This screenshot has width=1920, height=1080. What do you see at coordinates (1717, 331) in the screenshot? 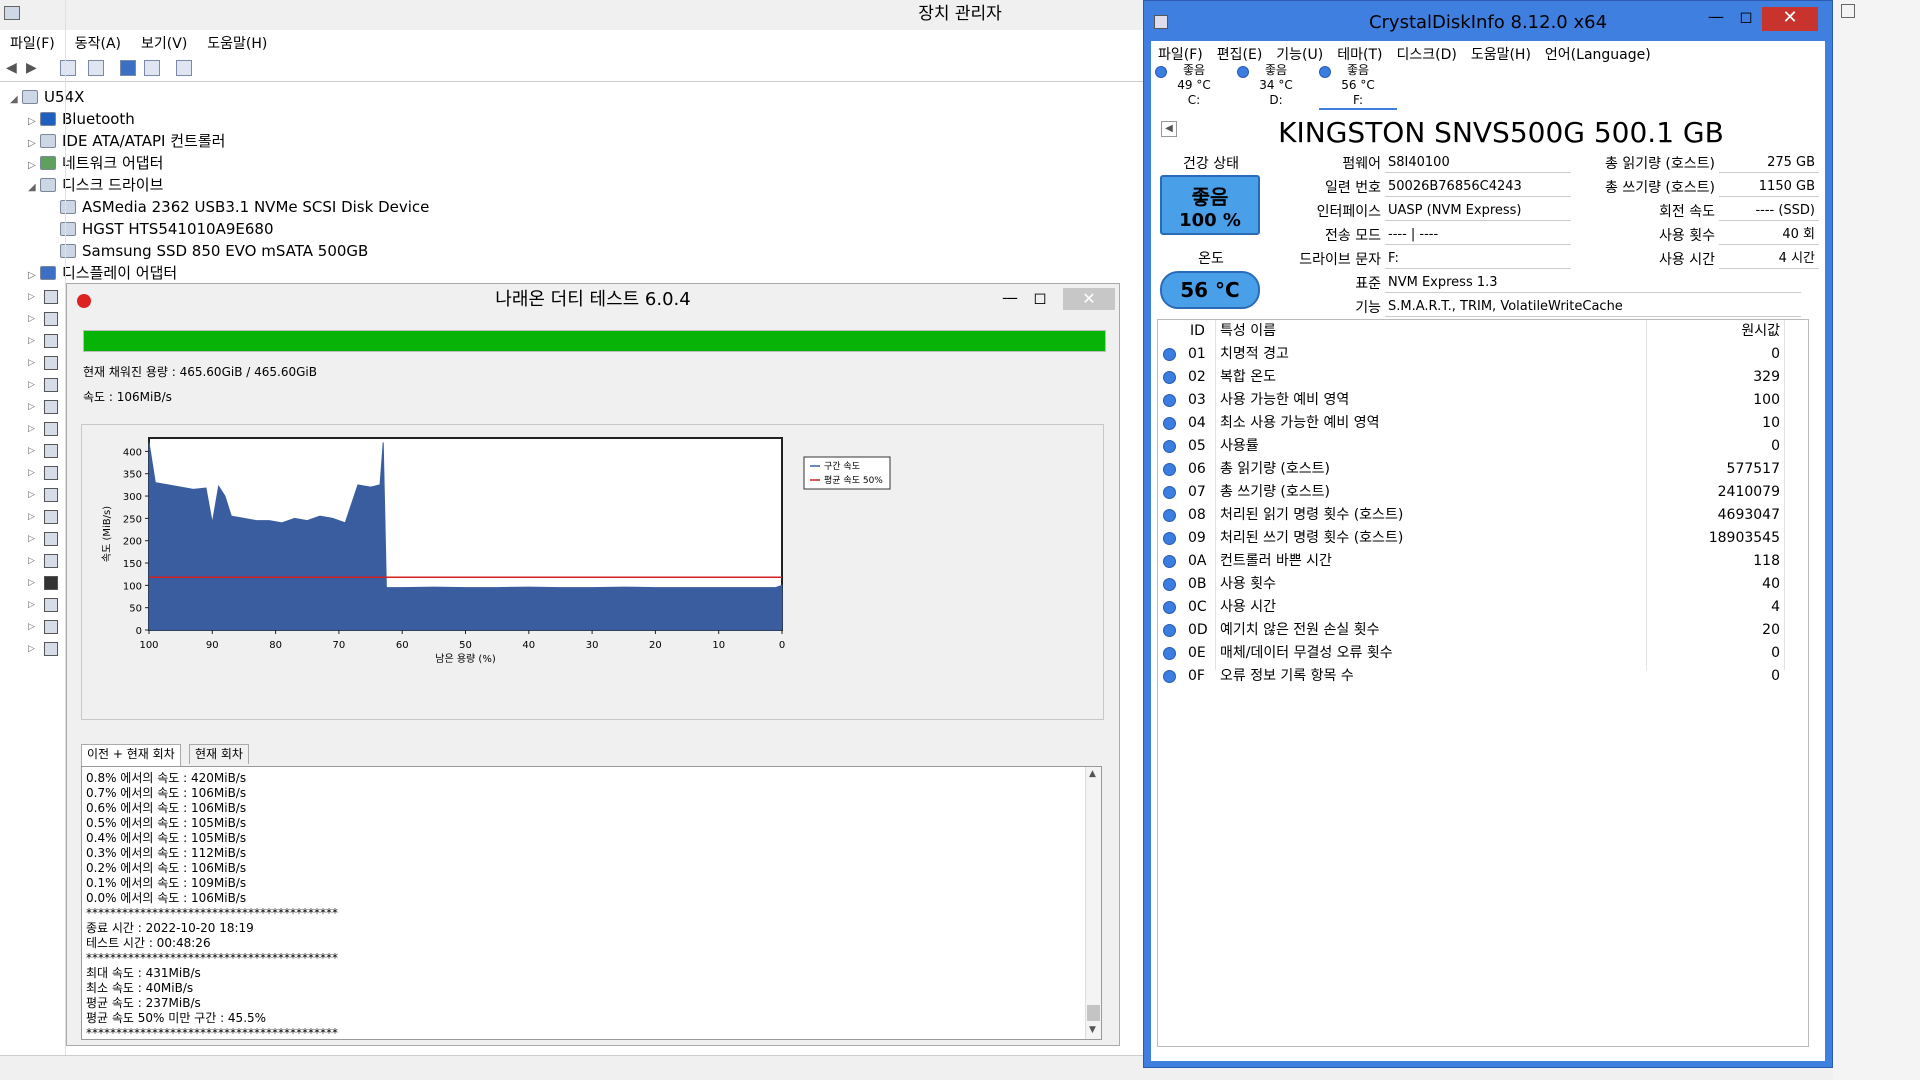
I see `smart-header-raw: 원시값` at bounding box center [1717, 331].